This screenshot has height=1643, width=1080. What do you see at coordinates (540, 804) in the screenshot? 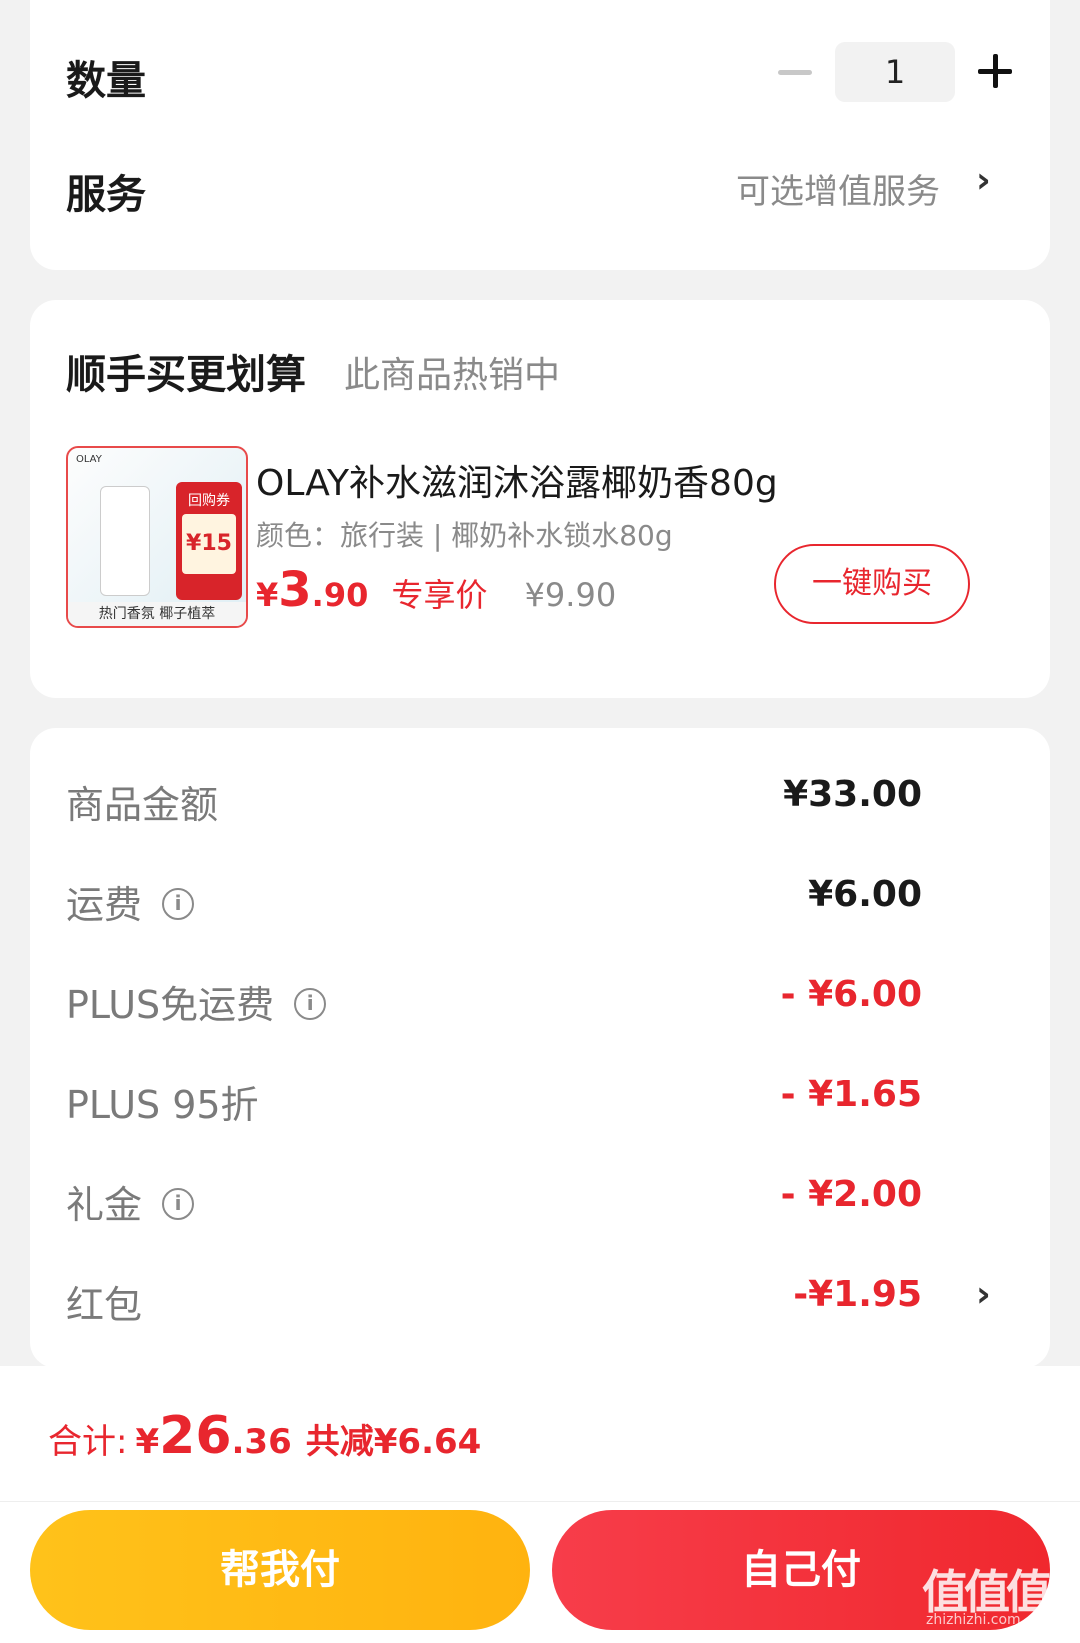
I see `amount-row-goods: 商品金额 ¥33.00` at bounding box center [540, 804].